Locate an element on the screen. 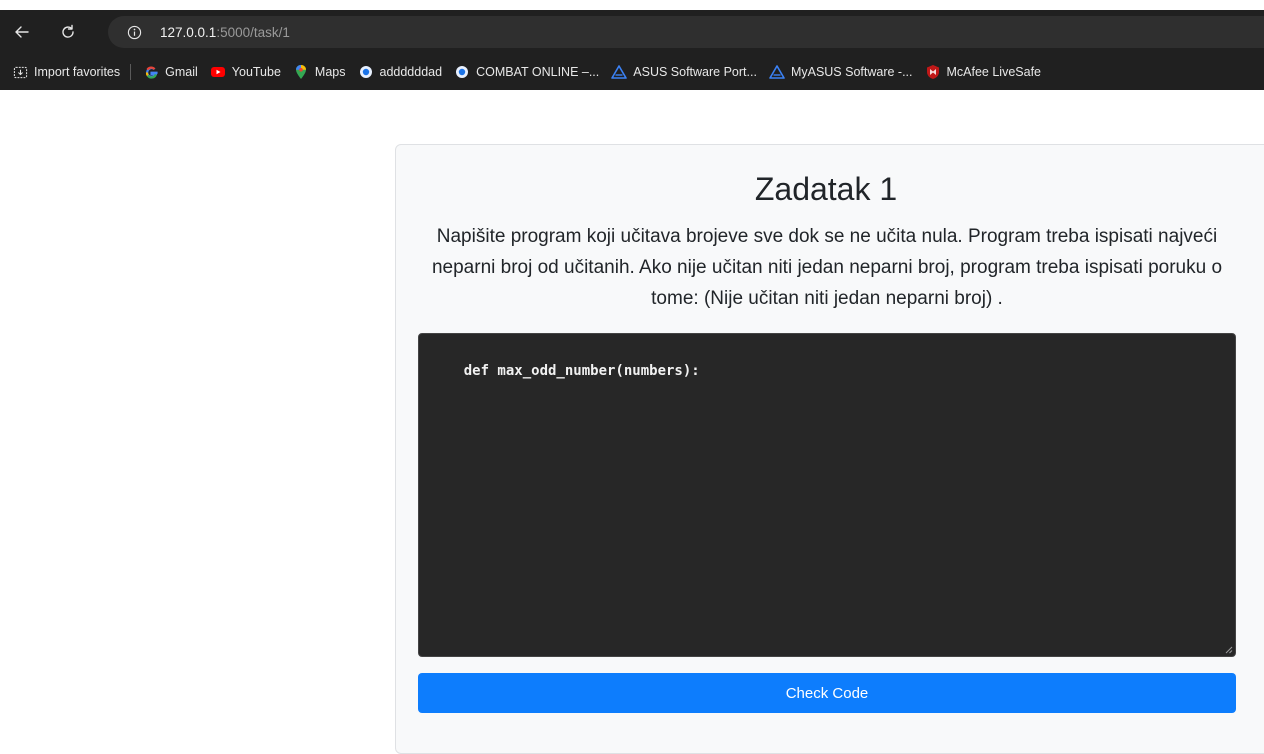 This screenshot has height=754, width=1264. bookmark-maps: Maps is located at coordinates (319, 72).